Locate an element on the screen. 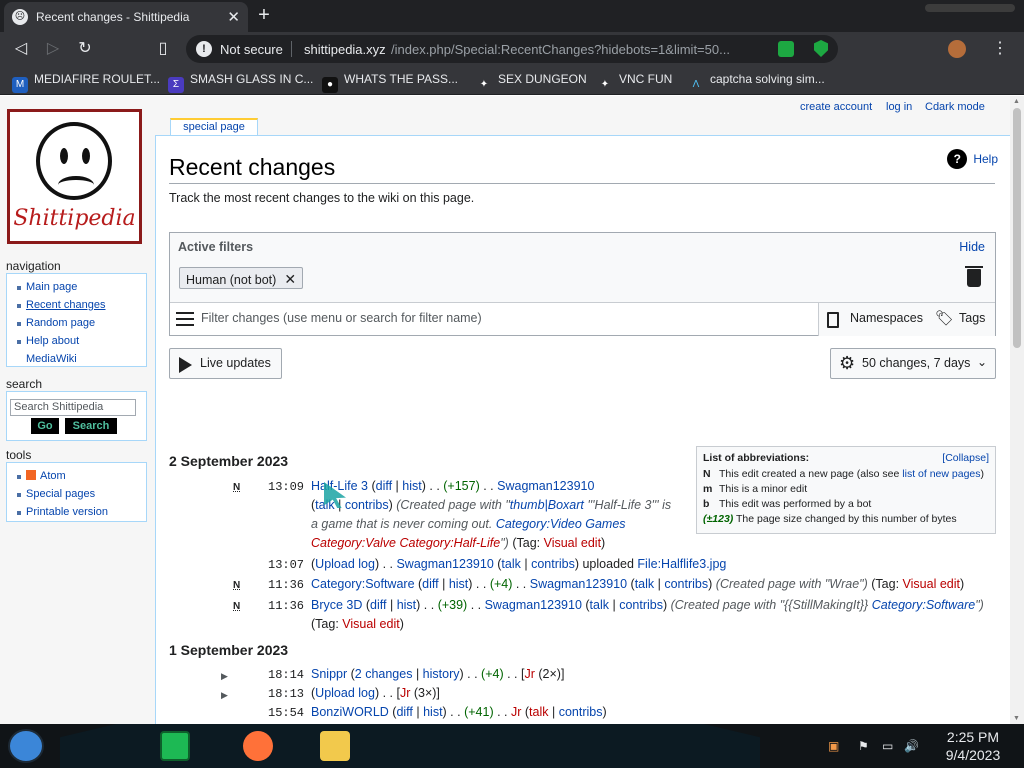 This screenshot has height=768, width=1024. shield-extension-icon is located at coordinates (821, 48).